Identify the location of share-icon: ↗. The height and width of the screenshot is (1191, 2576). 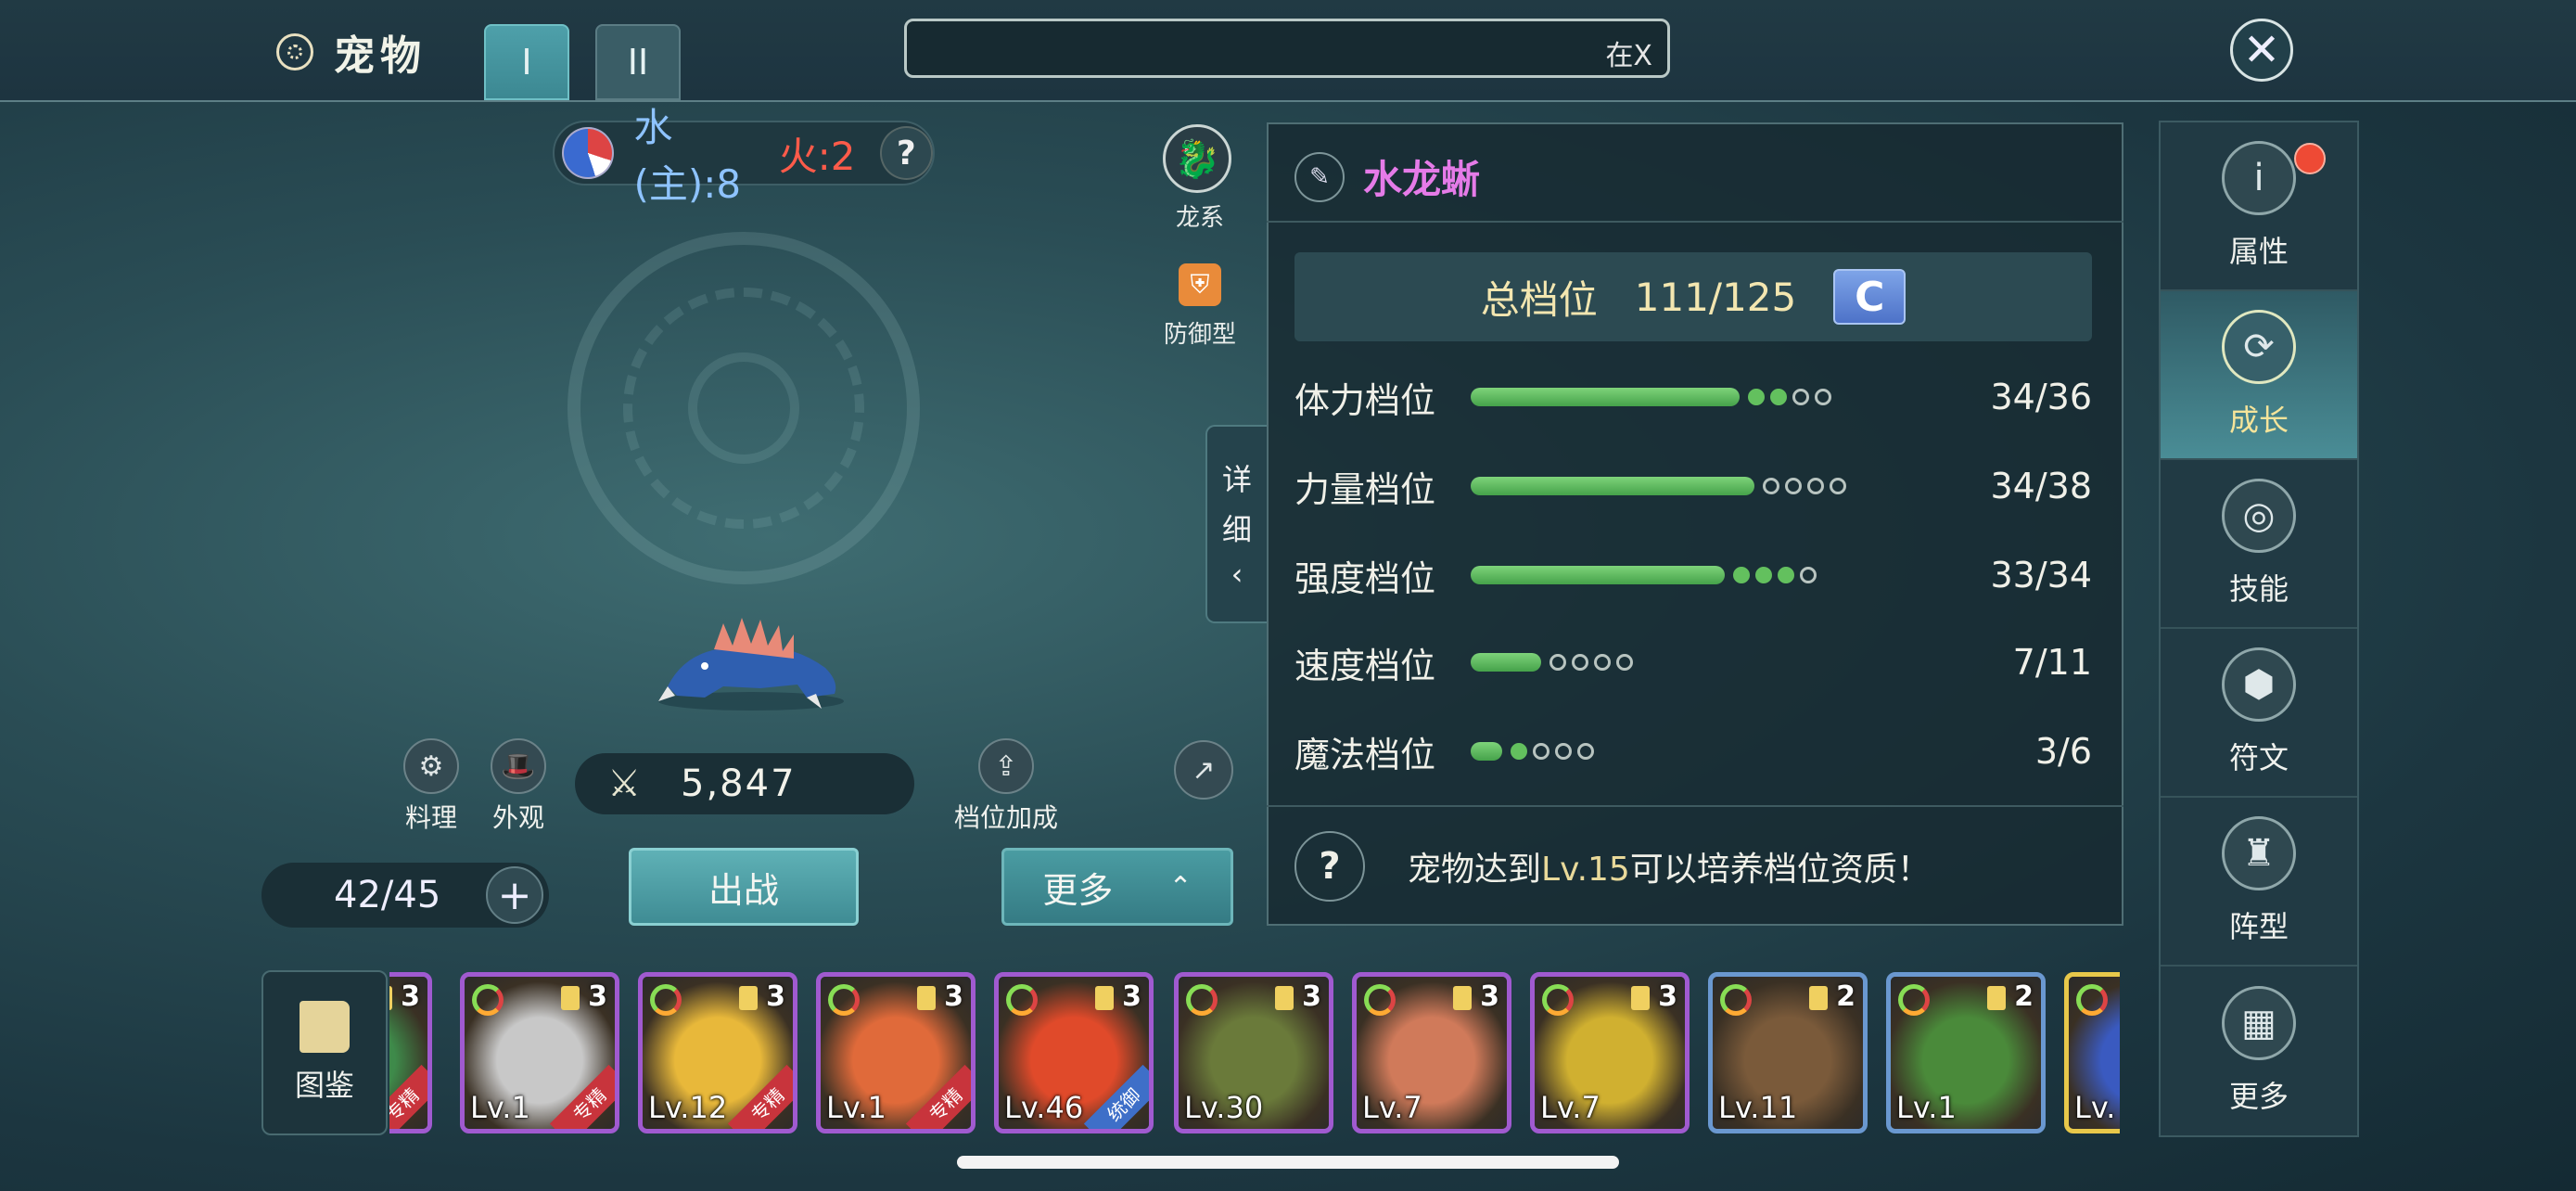
(1204, 770).